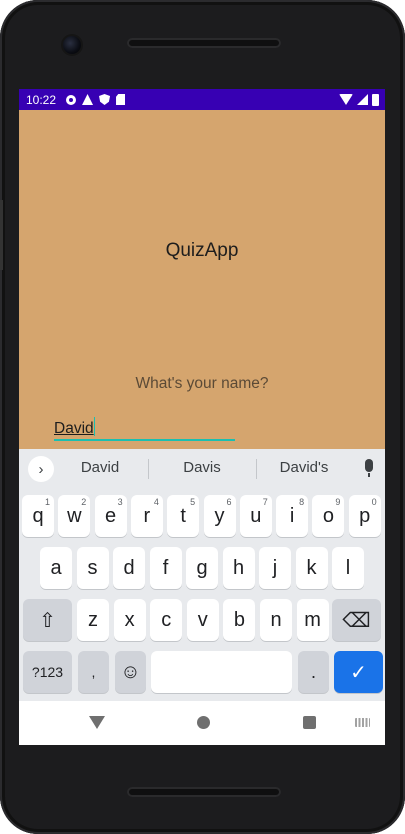 Image resolution: width=405 pixels, height=834 pixels. I want to click on key-number-hint: 0, so click(374, 502).